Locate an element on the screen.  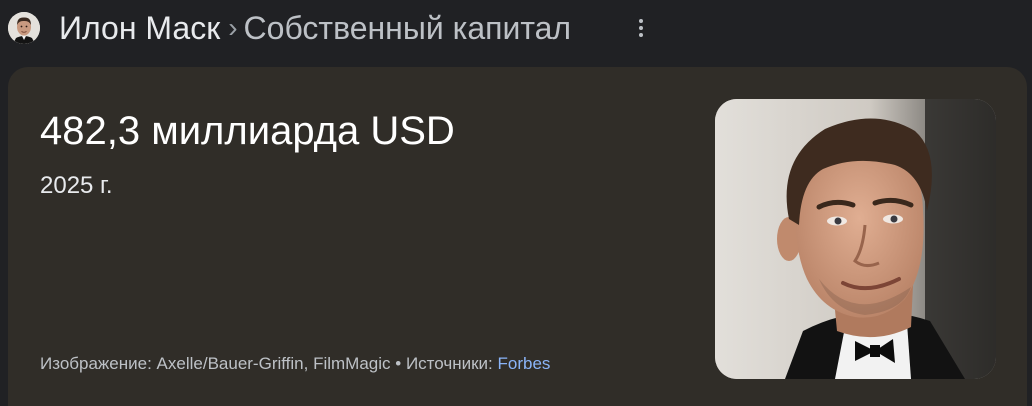
breadcrumb: Илон Маск › Собственный капитал is located at coordinates (315, 28).